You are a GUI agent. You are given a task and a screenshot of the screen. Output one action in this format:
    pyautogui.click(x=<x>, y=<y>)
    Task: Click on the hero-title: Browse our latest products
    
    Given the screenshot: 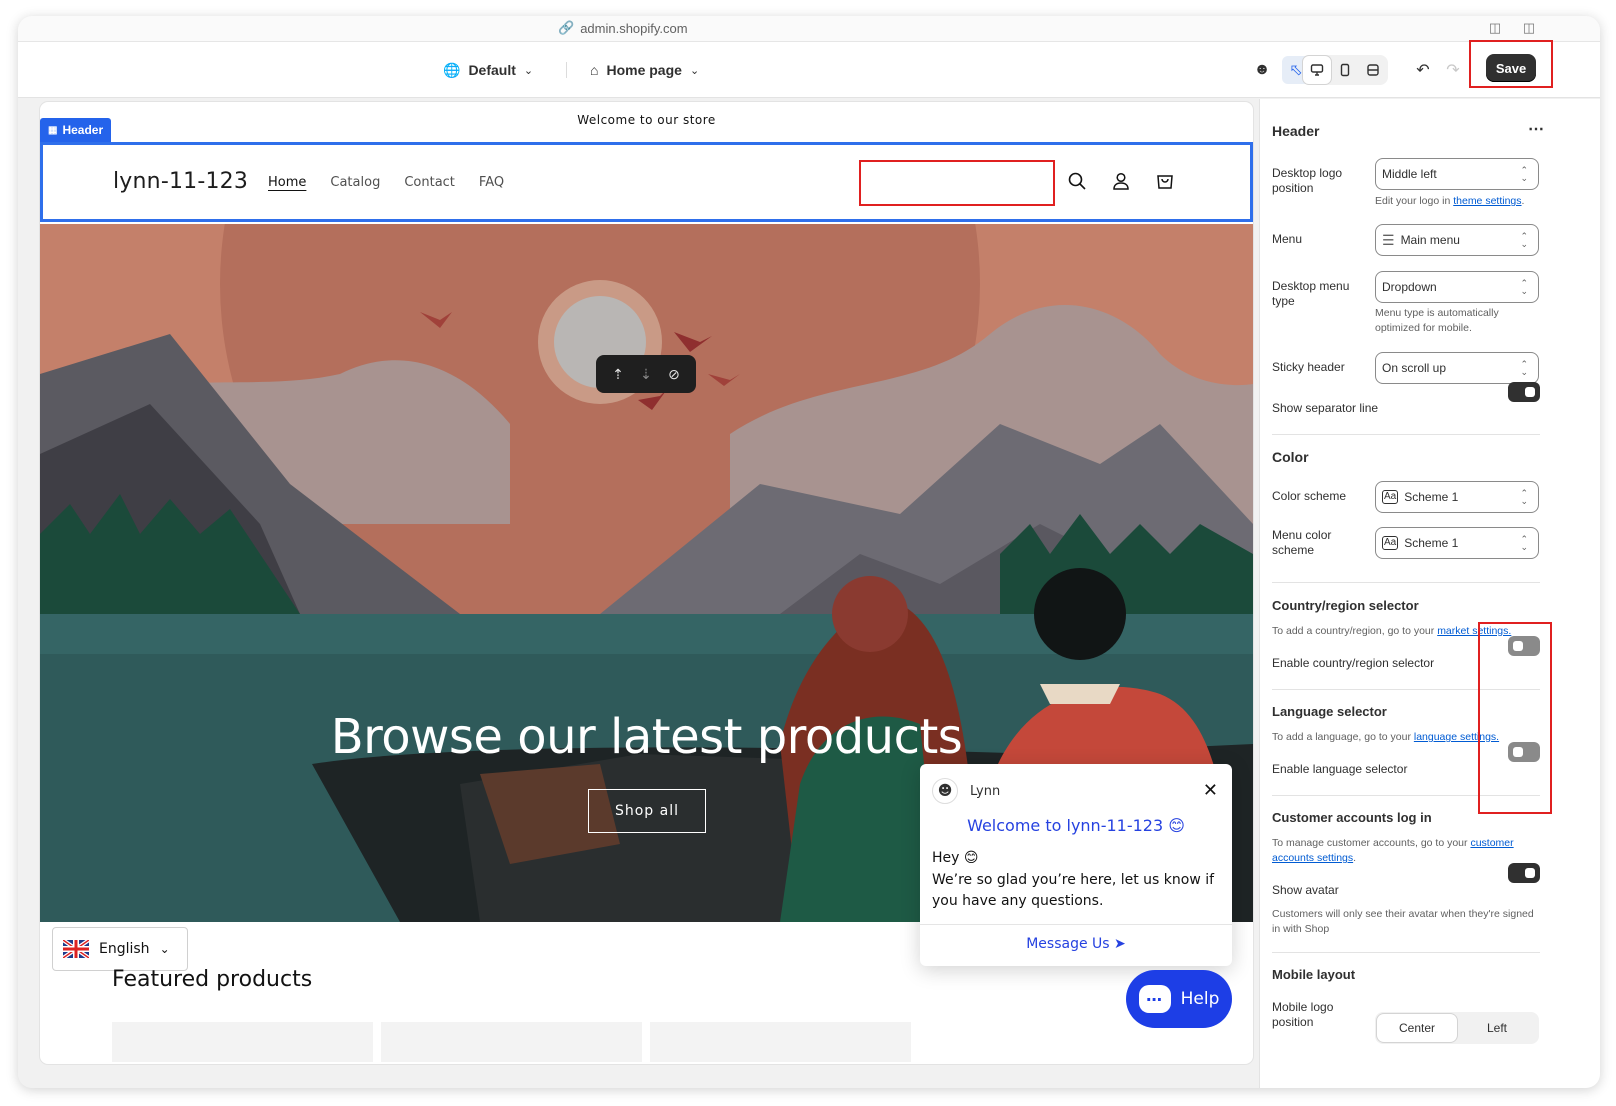 What is the action you would take?
    pyautogui.click(x=646, y=737)
    